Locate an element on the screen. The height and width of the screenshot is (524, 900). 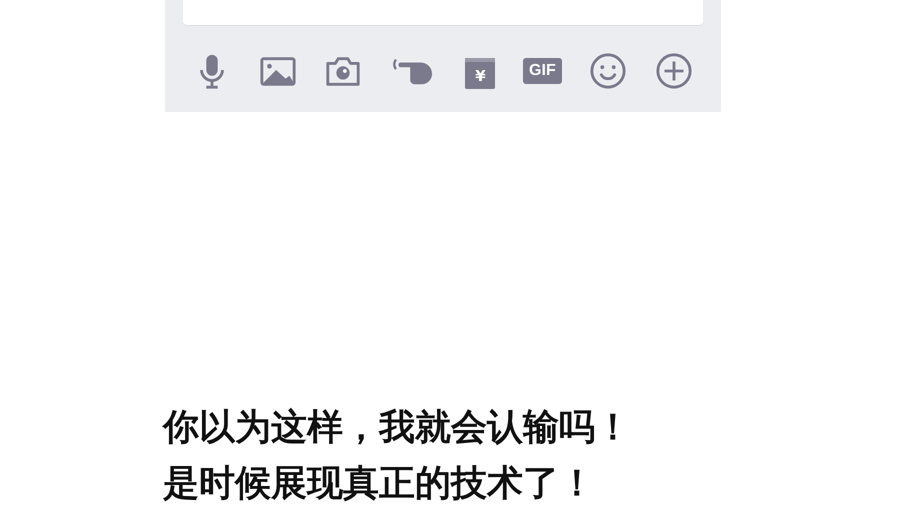
message-input-field is located at coordinates (443, 13).